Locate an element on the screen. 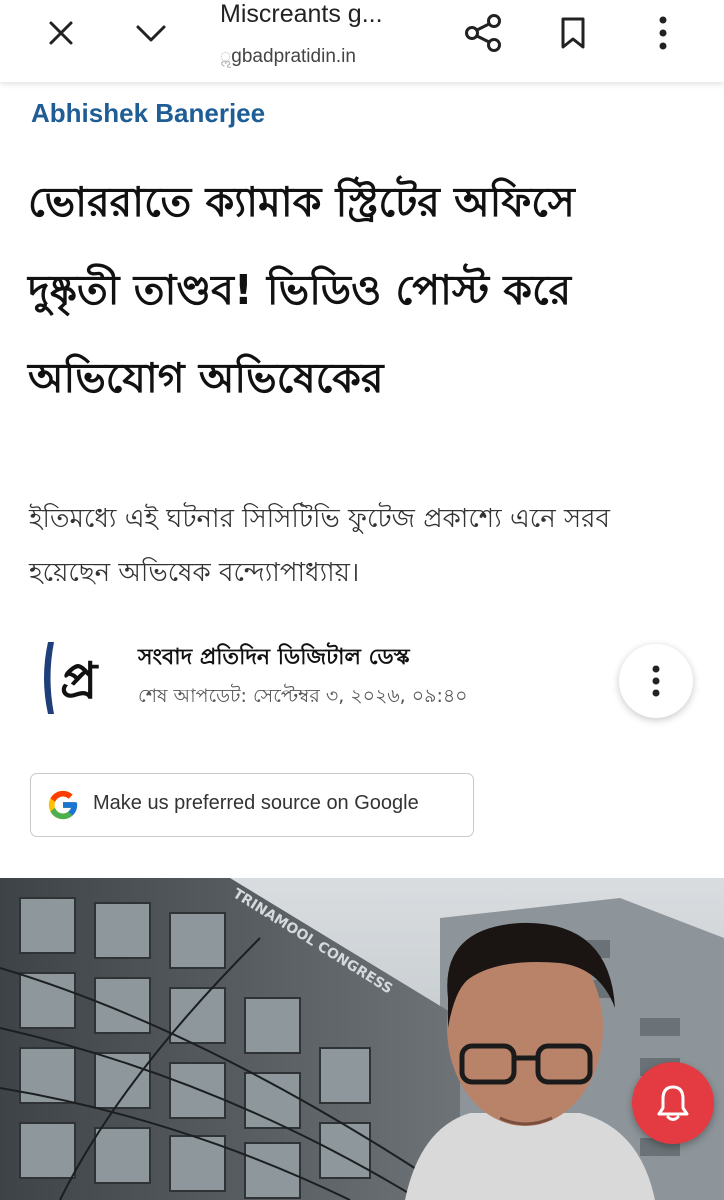  bookmark-button is located at coordinates (573, 33).